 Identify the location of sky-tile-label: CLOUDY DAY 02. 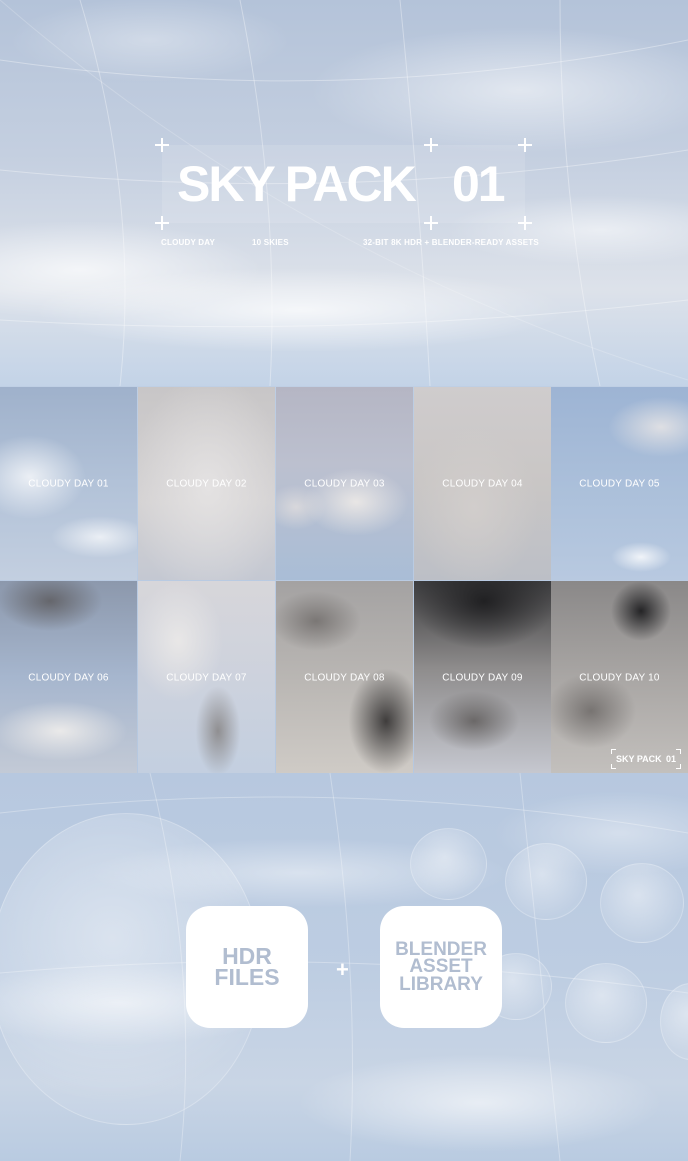
(206, 483).